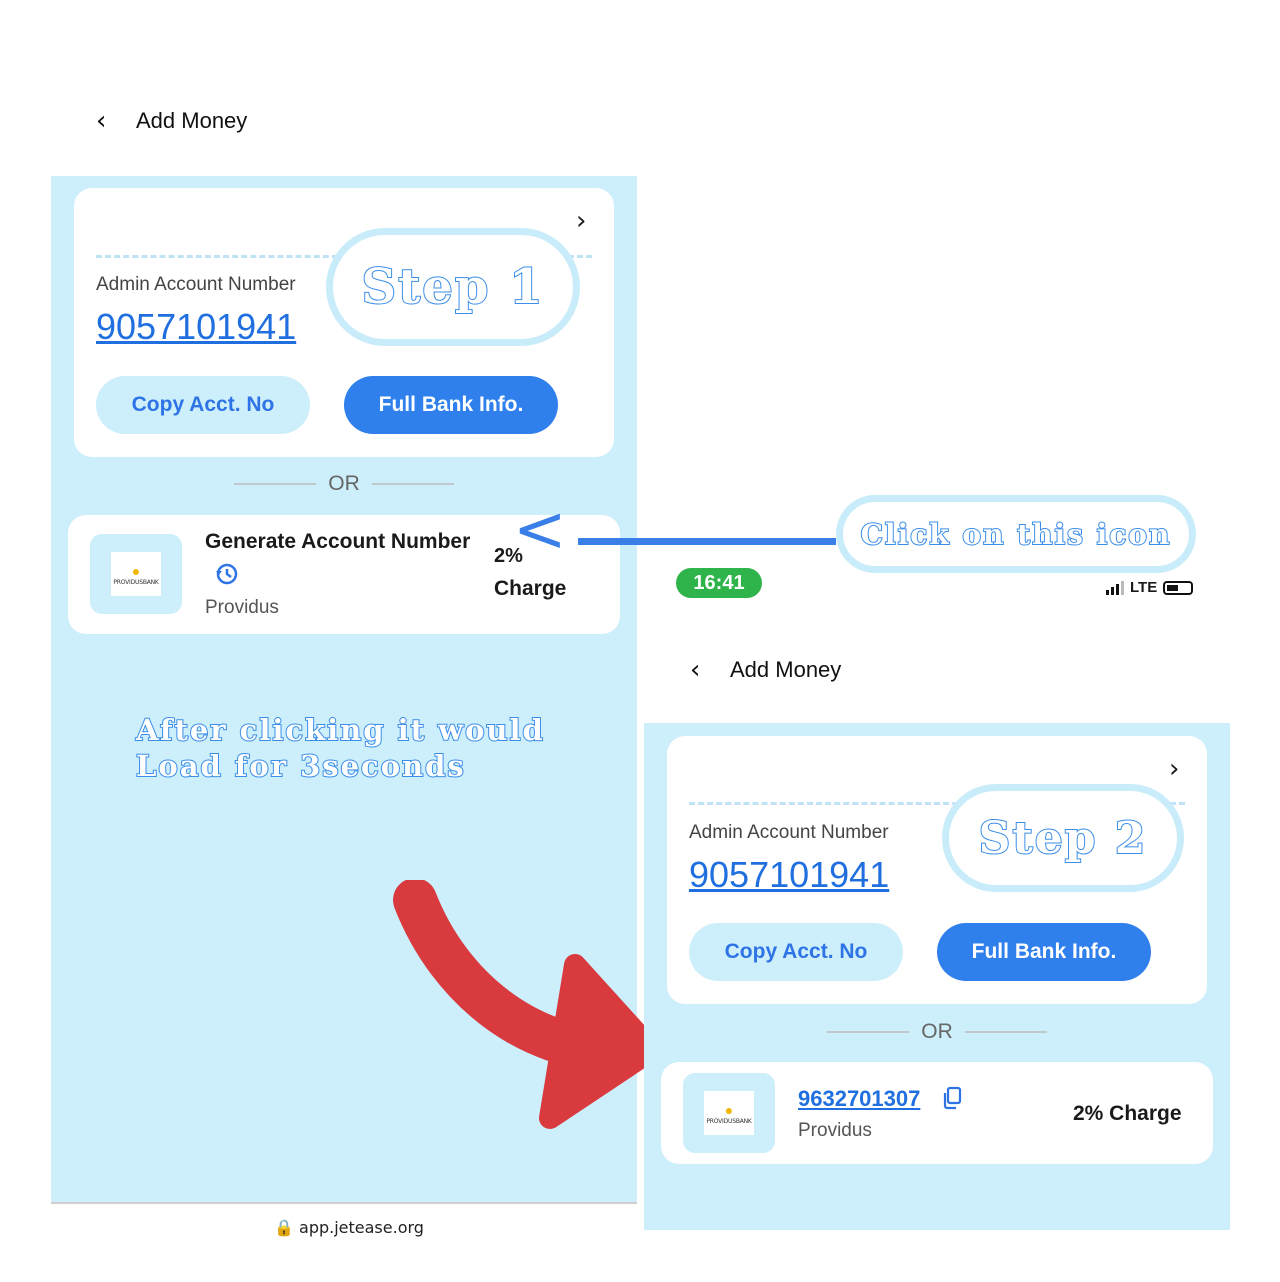 The height and width of the screenshot is (1282, 1280). I want to click on pointer-line, so click(707, 541).